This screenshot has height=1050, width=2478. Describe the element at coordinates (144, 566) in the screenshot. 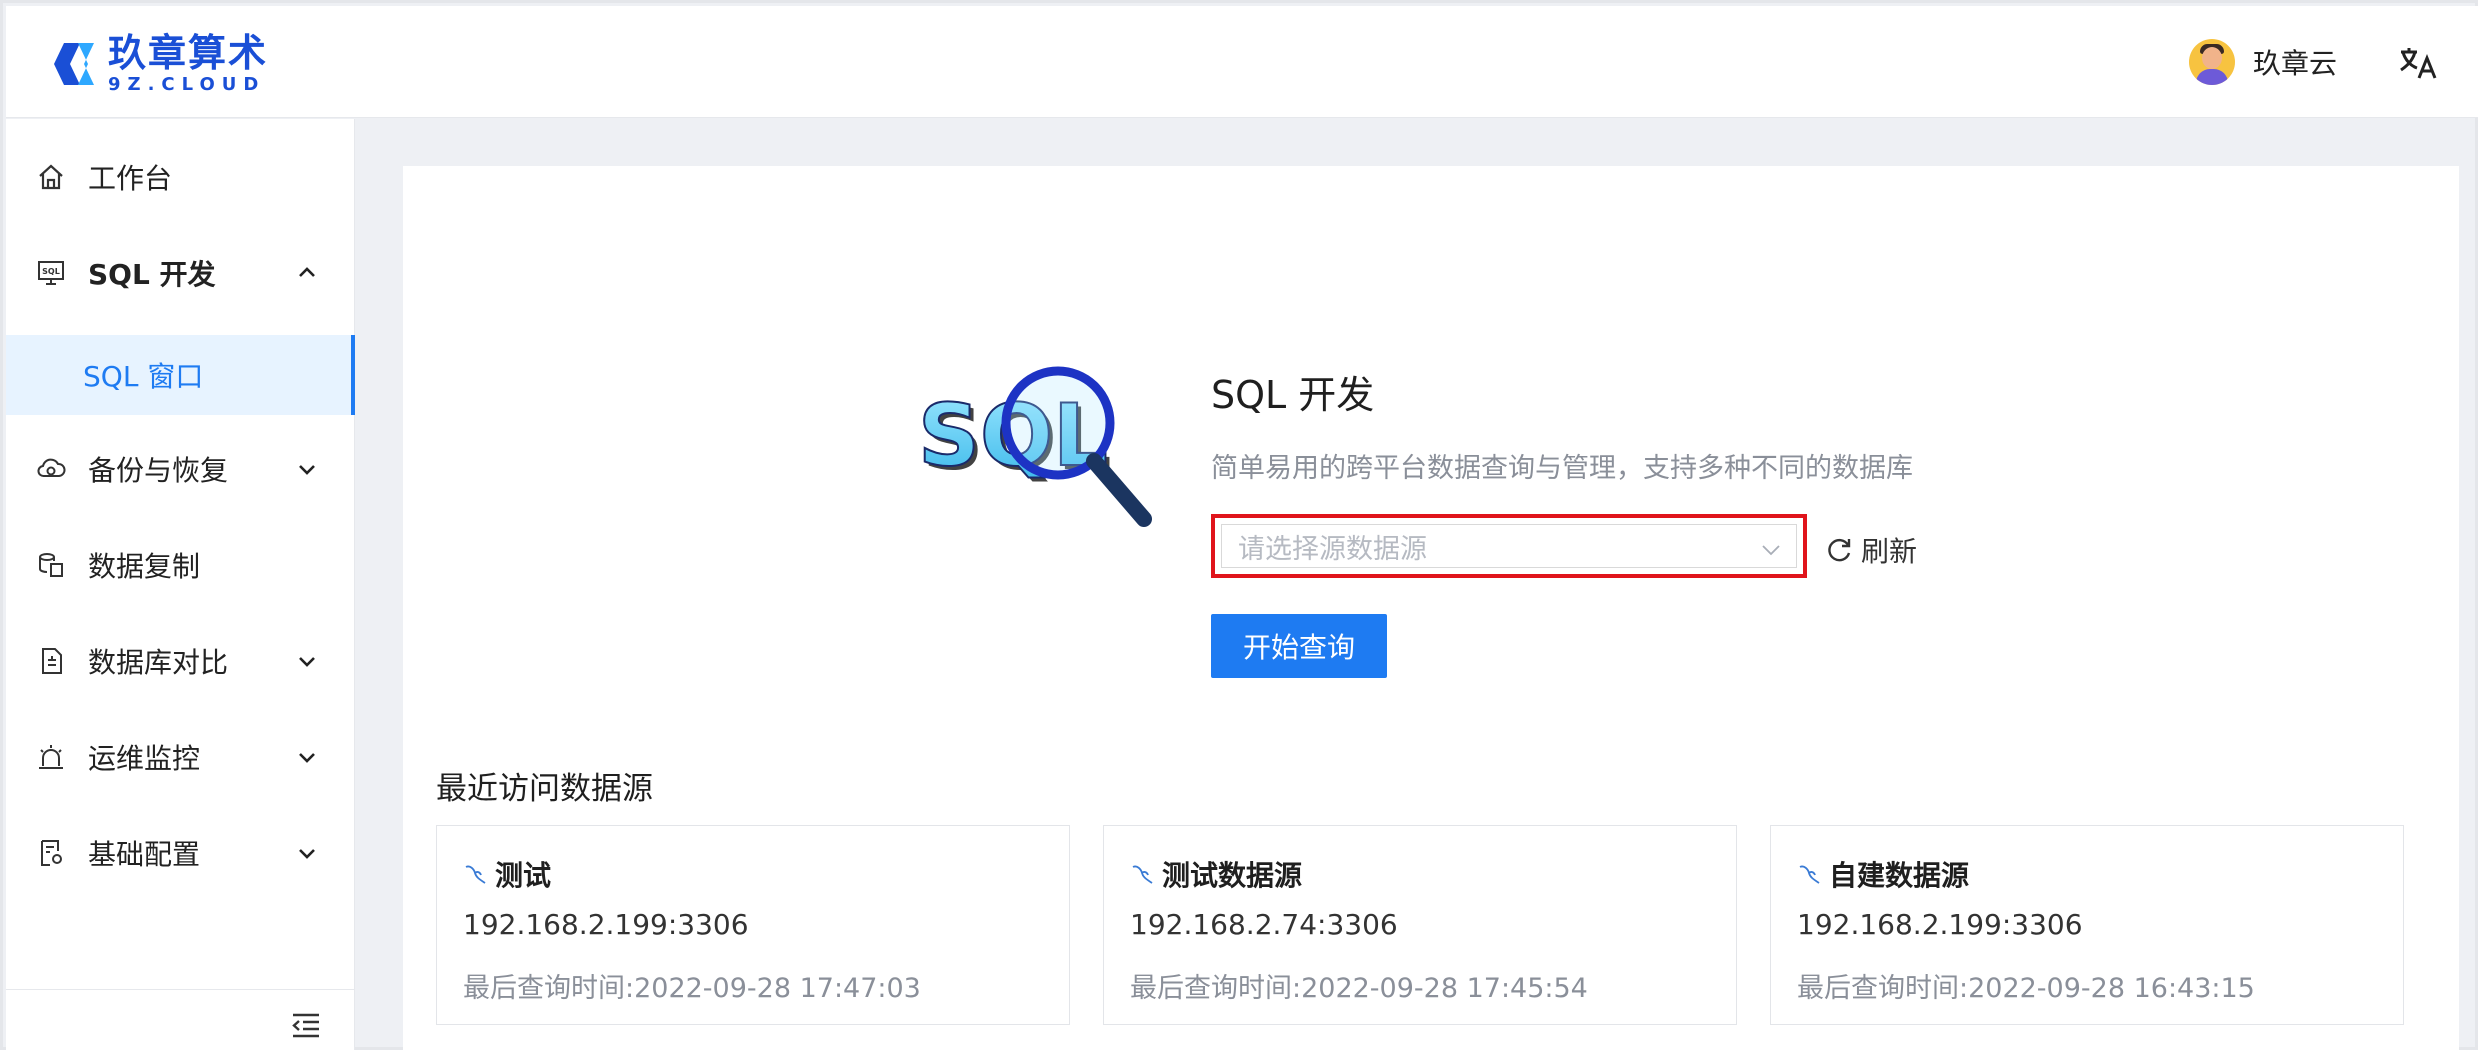

I see `sidebar-item-label: 数据复制` at that location.